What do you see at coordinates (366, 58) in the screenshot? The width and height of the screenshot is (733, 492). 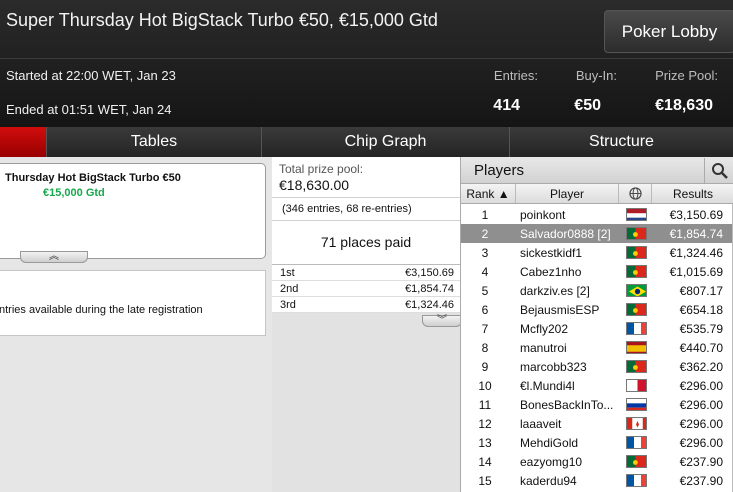 I see `header-divider` at bounding box center [366, 58].